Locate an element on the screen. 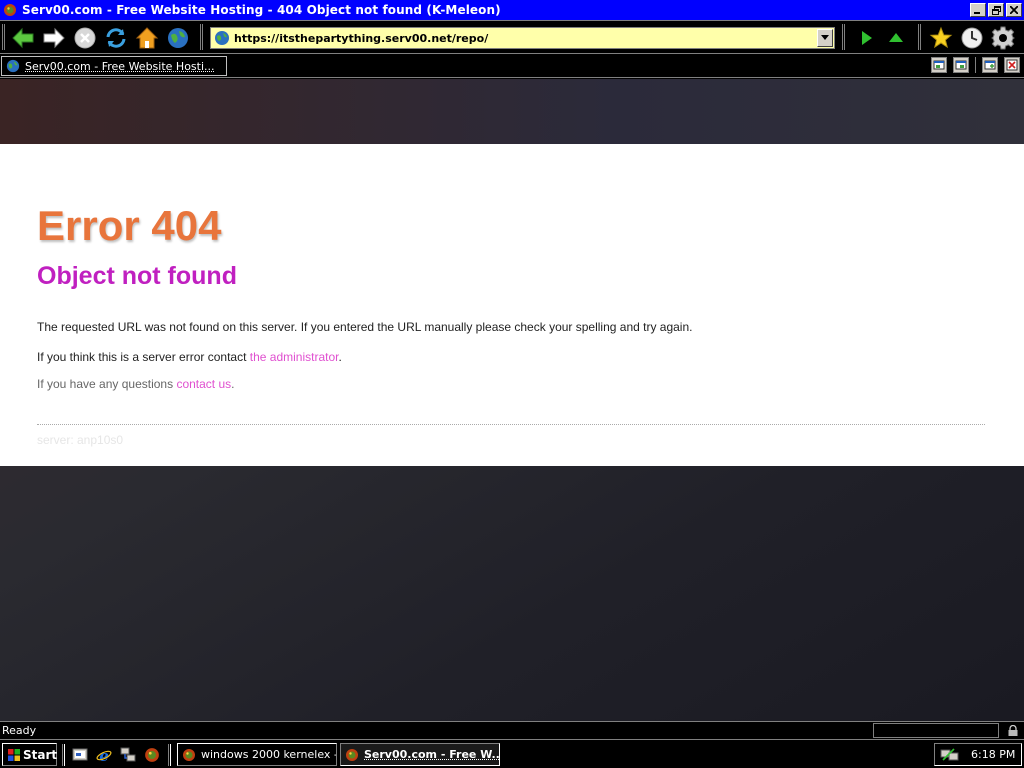  up-button is located at coordinates (896, 38).